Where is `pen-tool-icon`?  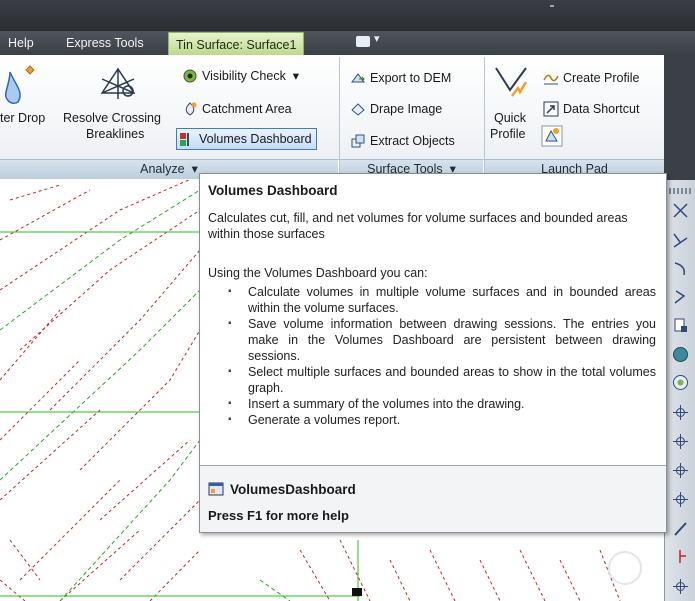 pen-tool-icon is located at coordinates (680, 528).